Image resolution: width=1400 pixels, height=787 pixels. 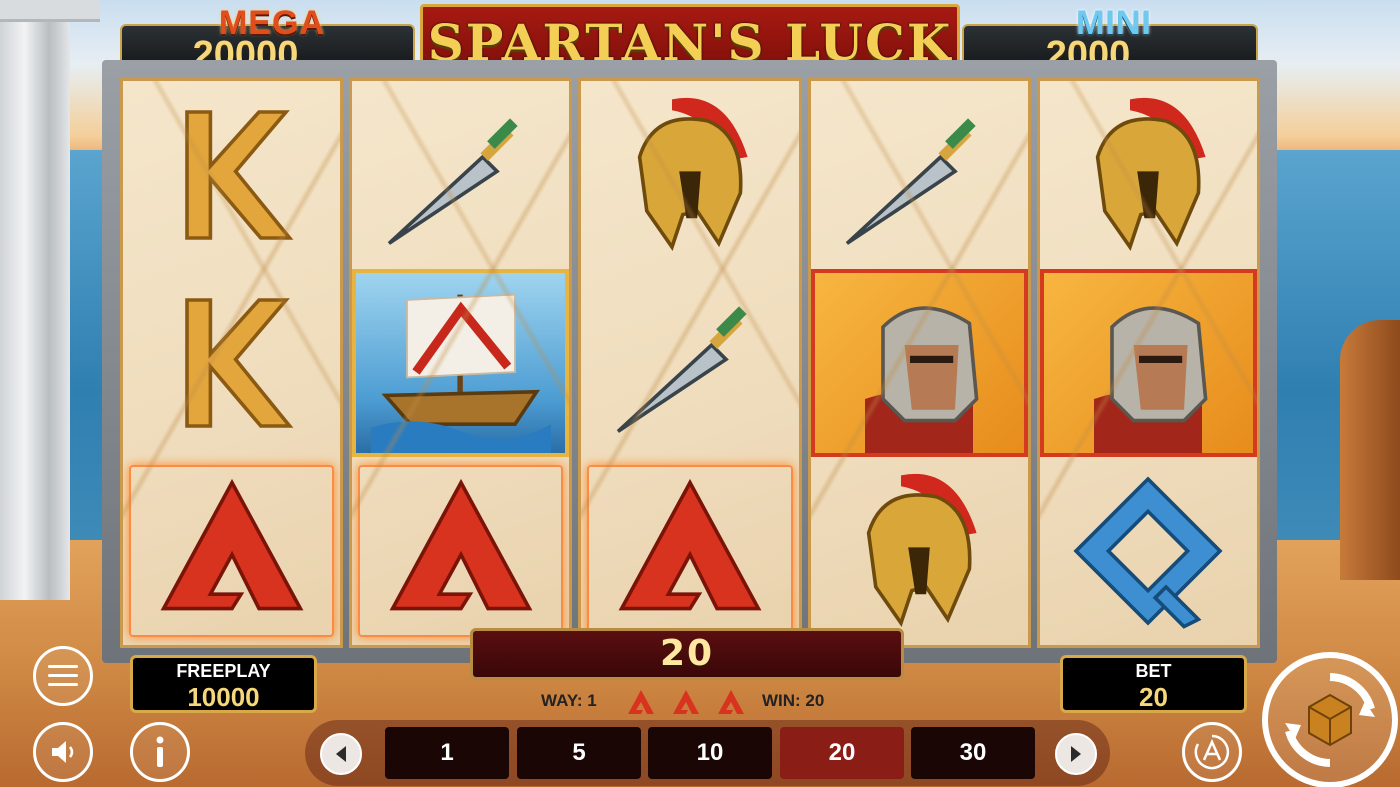 I want to click on bet-decrease-button, so click(x=341, y=754).